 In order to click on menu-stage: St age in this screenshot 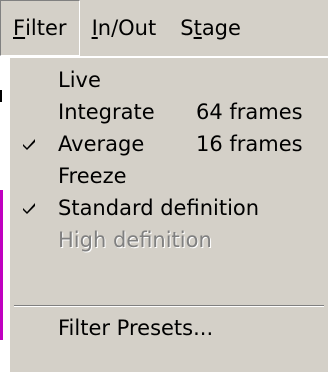, I will do `click(210, 28)`.